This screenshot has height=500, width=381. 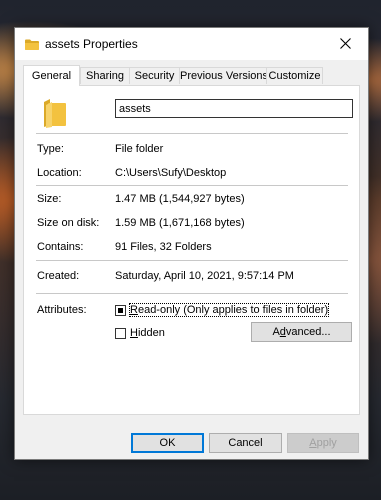 What do you see at coordinates (62, 310) in the screenshot?
I see `attributes-label: Attributes:` at bounding box center [62, 310].